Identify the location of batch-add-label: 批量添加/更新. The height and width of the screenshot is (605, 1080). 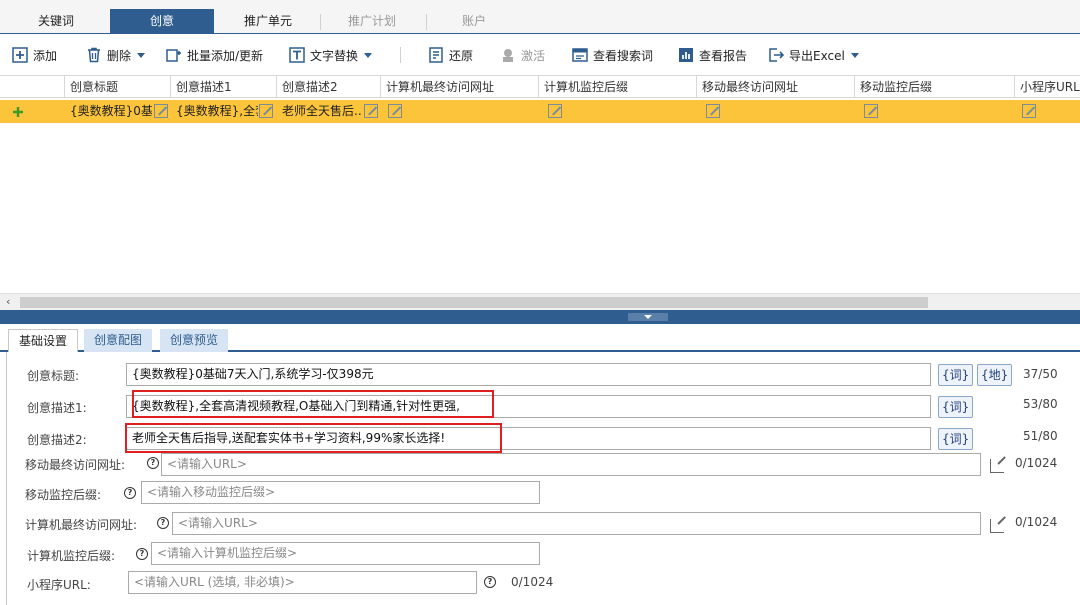
(225, 55).